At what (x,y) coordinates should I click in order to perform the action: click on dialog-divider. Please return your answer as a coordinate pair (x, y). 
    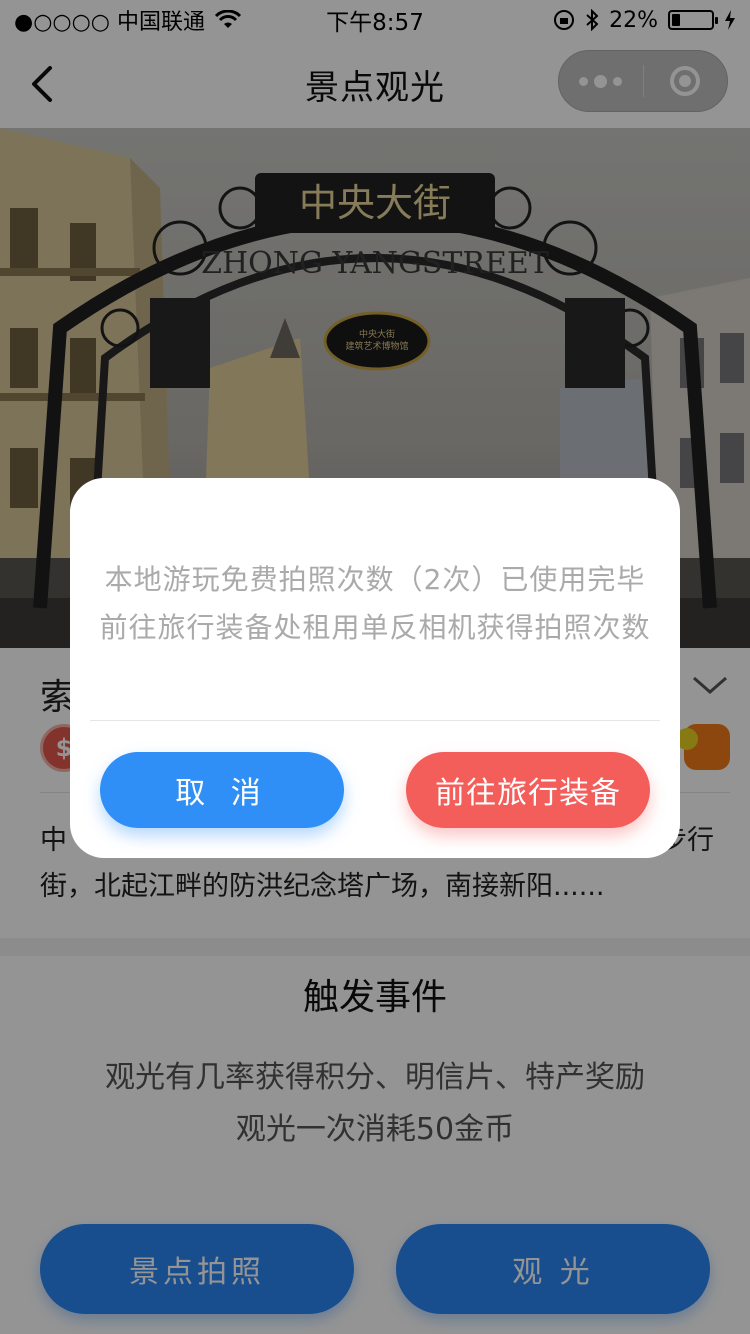
    Looking at the image, I should click on (375, 720).